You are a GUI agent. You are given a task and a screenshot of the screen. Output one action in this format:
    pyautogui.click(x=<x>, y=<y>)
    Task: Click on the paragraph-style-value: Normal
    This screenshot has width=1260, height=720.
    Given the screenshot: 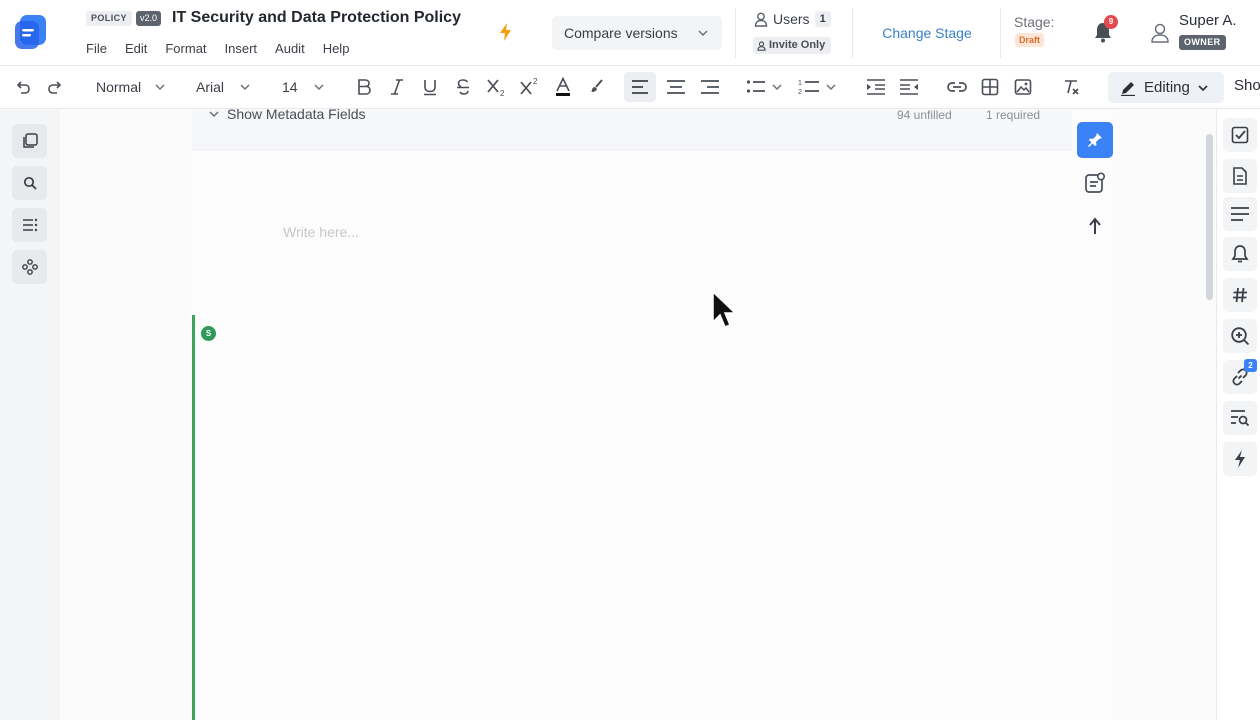 What is the action you would take?
    pyautogui.click(x=119, y=87)
    